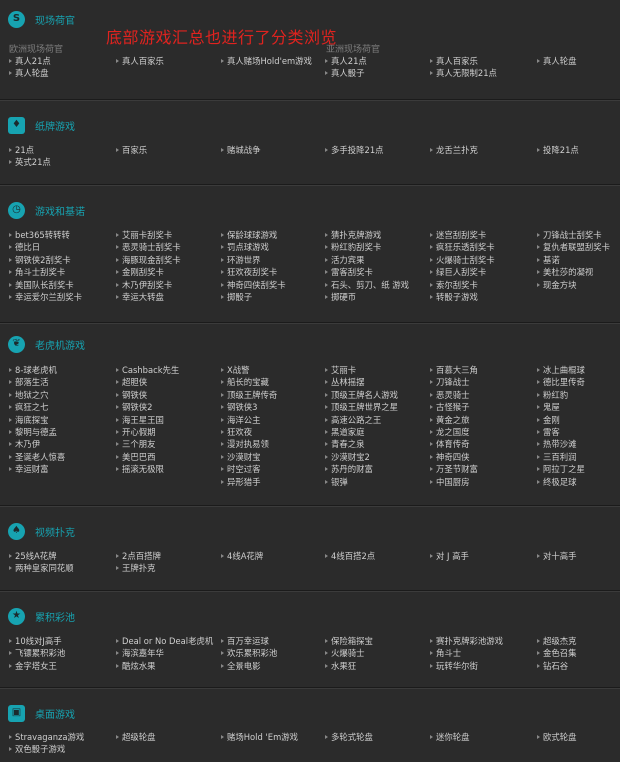 The image size is (620, 762). Describe the element at coordinates (245, 247) in the screenshot. I see `game-link: 罚点球游戏` at that location.